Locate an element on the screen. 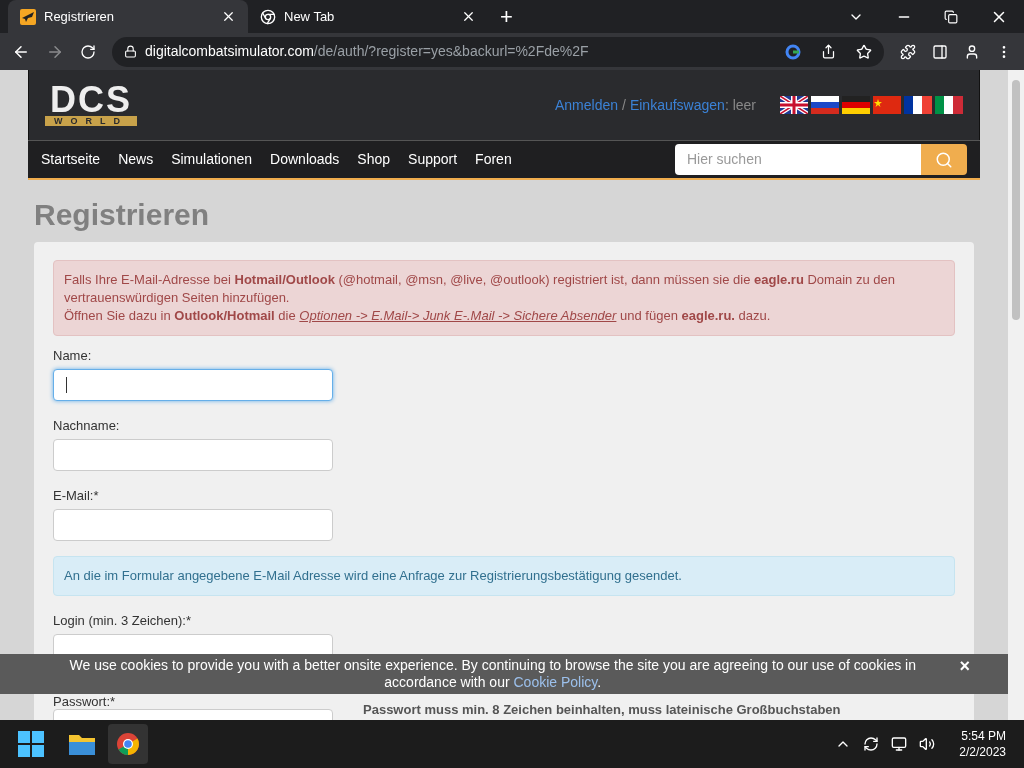 The height and width of the screenshot is (768, 1024). field-label: Nachname: is located at coordinates (87, 425).